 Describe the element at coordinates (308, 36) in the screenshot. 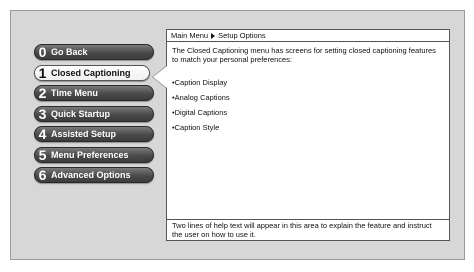

I see `breadcrumb: Main Menu Setup Options` at that location.